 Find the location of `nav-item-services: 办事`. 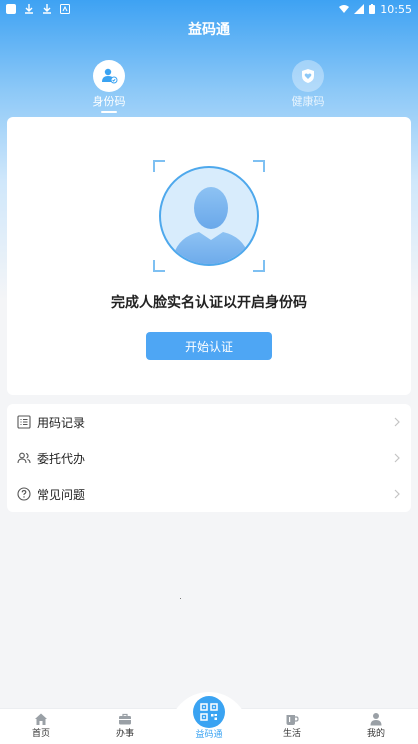

nav-item-services: 办事 is located at coordinates (125, 726).